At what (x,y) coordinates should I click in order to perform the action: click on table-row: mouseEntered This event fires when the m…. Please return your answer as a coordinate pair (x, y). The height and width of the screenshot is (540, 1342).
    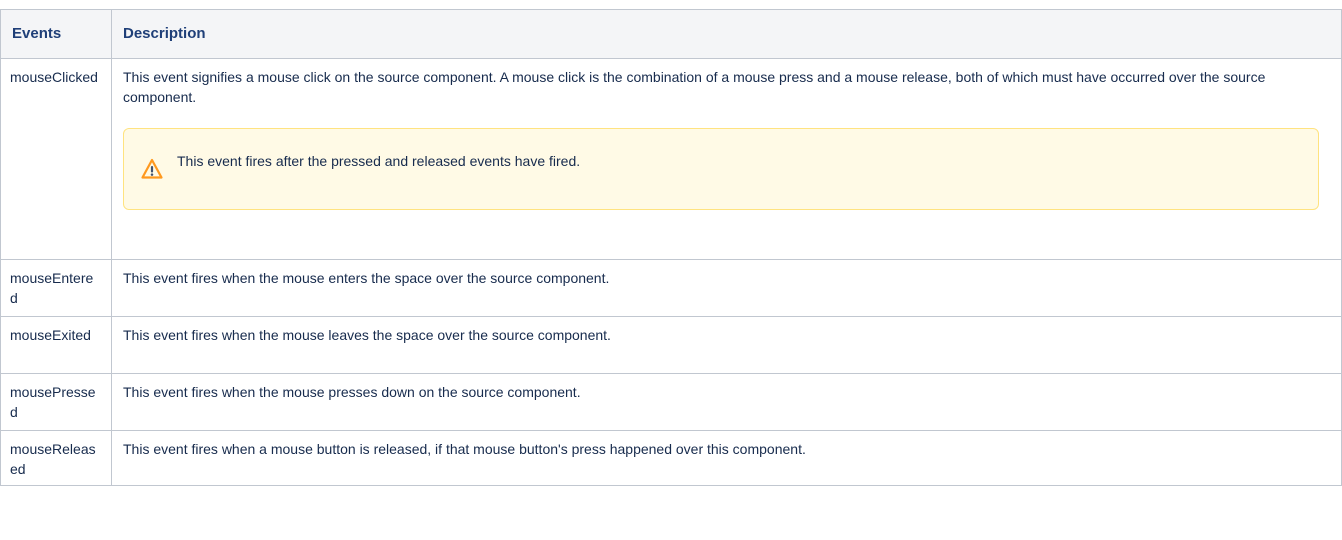
    Looking at the image, I should click on (671, 288).